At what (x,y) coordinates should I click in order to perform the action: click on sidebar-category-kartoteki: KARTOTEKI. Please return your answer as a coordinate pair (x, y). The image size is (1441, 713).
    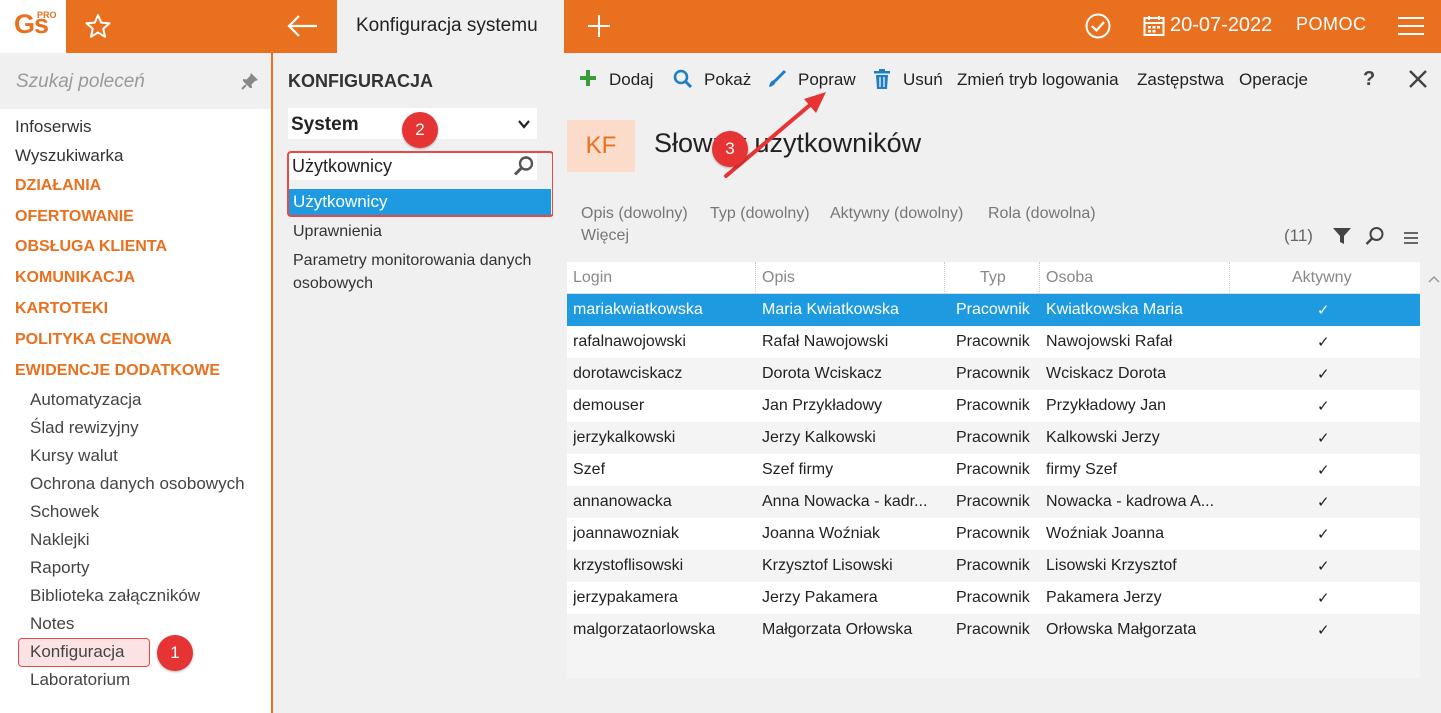
    Looking at the image, I should click on (61, 309).